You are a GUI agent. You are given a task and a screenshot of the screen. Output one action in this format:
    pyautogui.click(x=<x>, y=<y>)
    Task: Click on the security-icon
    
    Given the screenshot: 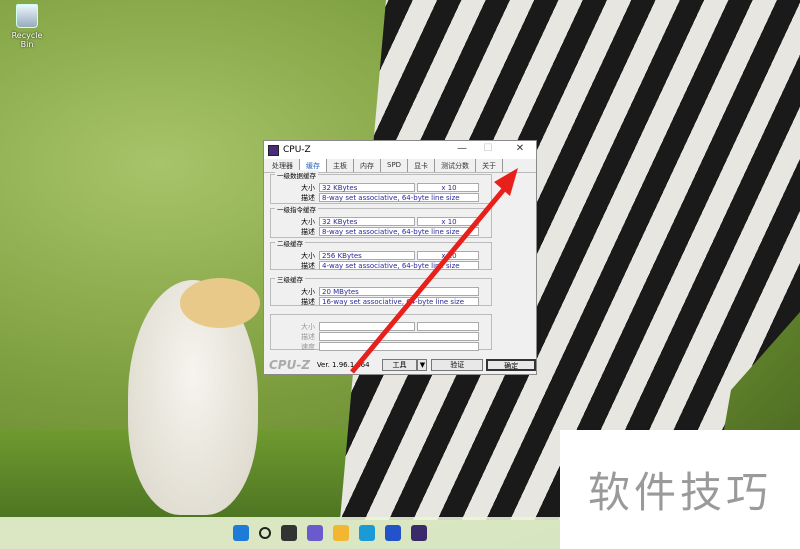 What is the action you would take?
    pyautogui.click(x=393, y=533)
    